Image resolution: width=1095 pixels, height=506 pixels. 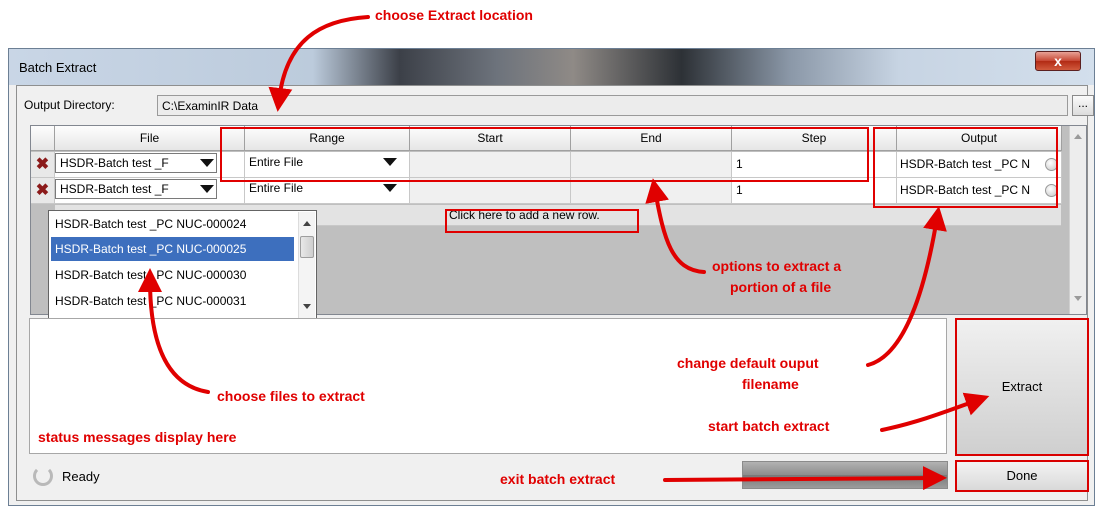 What do you see at coordinates (805, 478) in the screenshot?
I see `arrow-exit` at bounding box center [805, 478].